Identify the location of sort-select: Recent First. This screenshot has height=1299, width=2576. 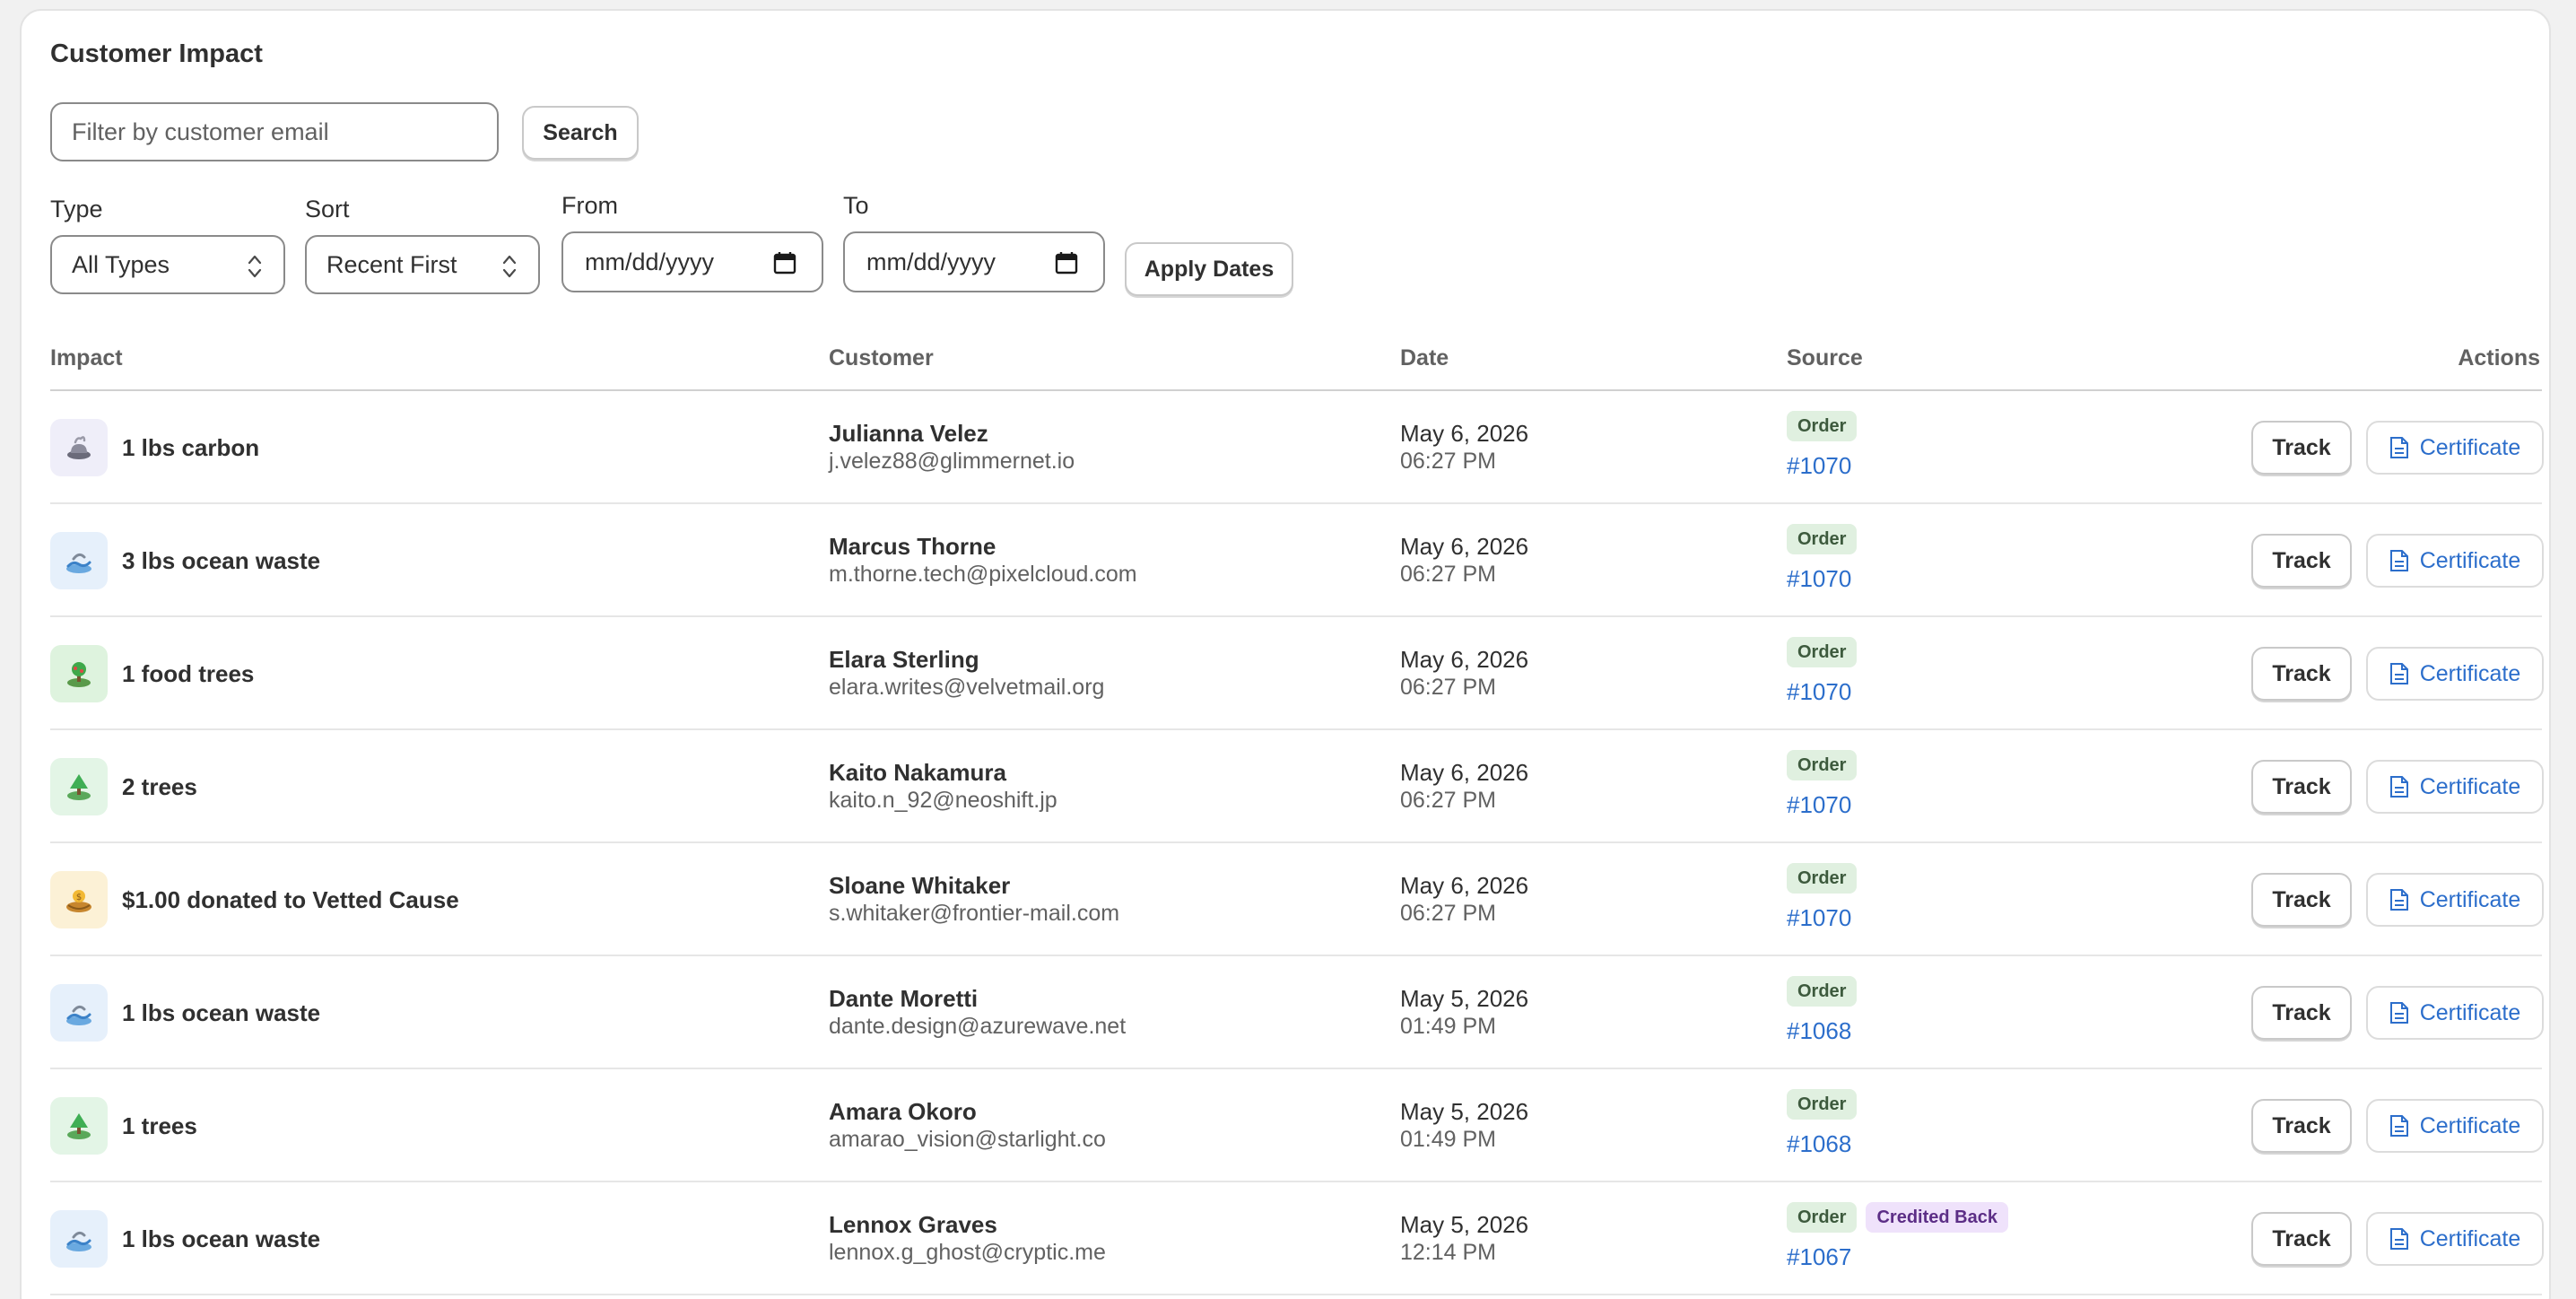
(422, 264).